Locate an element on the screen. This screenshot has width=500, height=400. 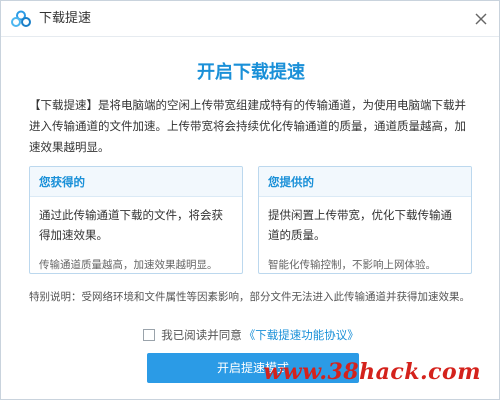
page-title: 开启下载提速 is located at coordinates (251, 72).